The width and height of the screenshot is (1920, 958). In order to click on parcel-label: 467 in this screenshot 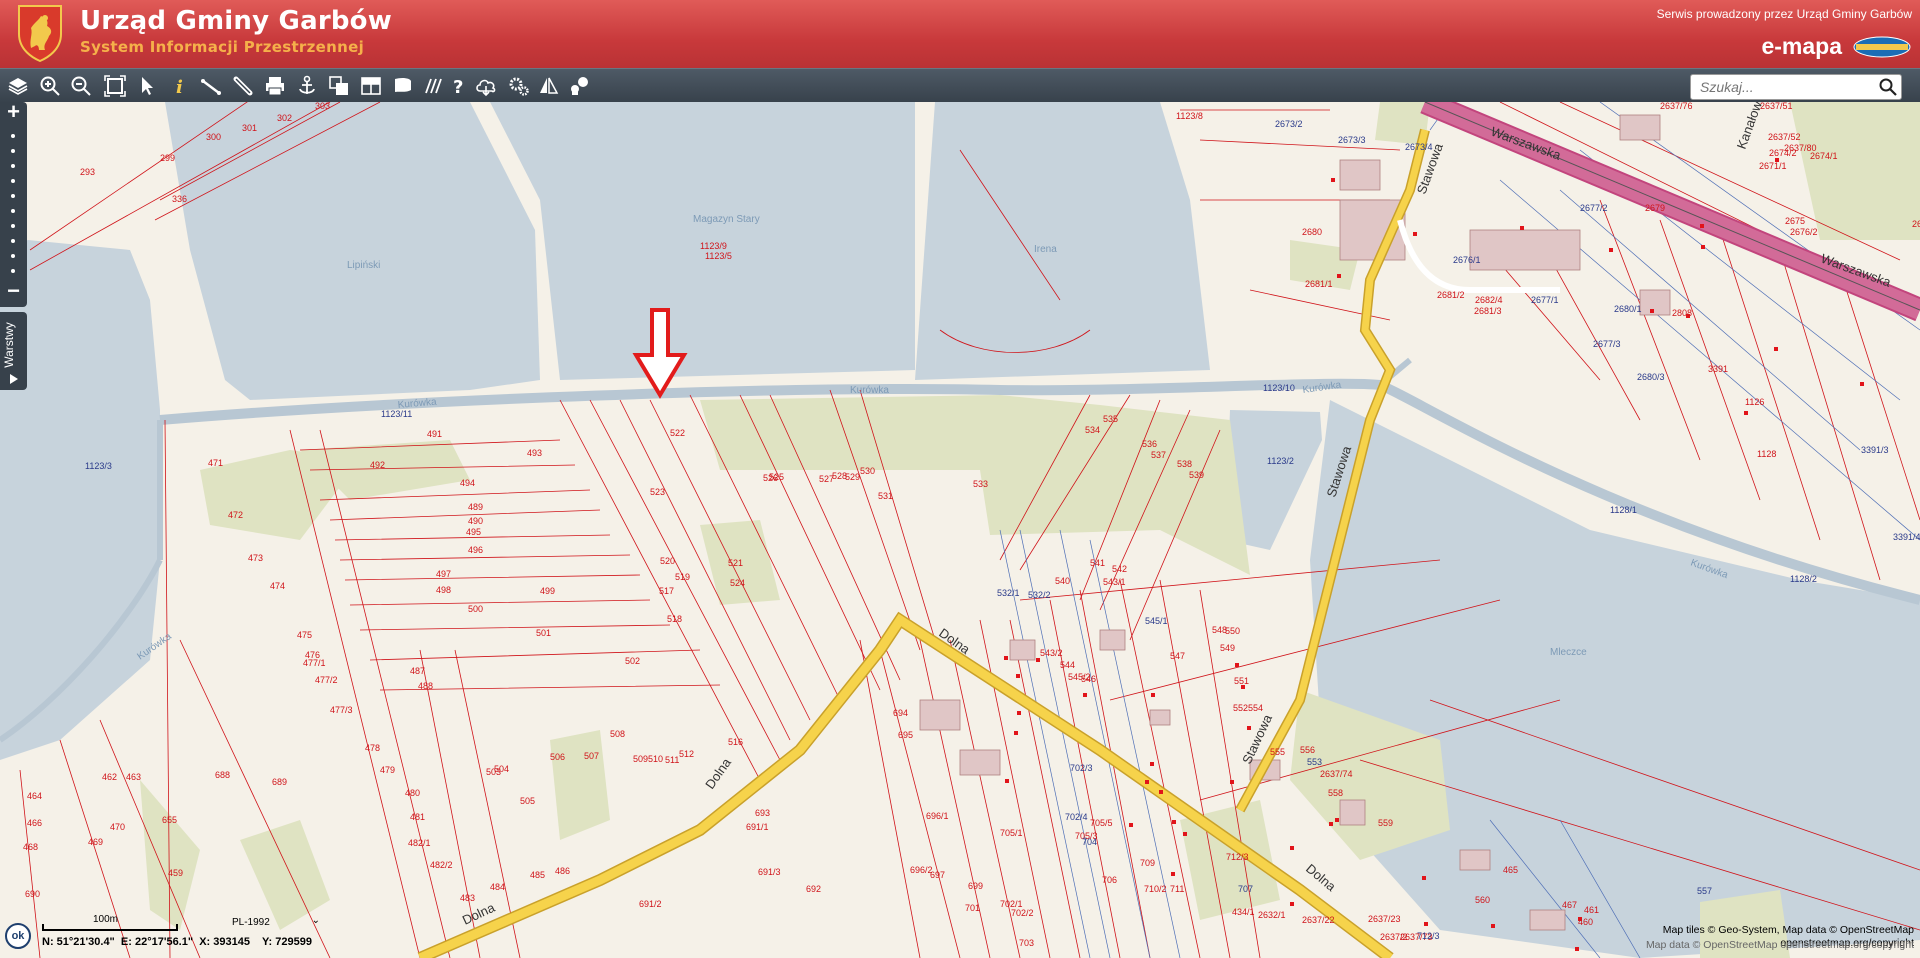, I will do `click(1569, 905)`.